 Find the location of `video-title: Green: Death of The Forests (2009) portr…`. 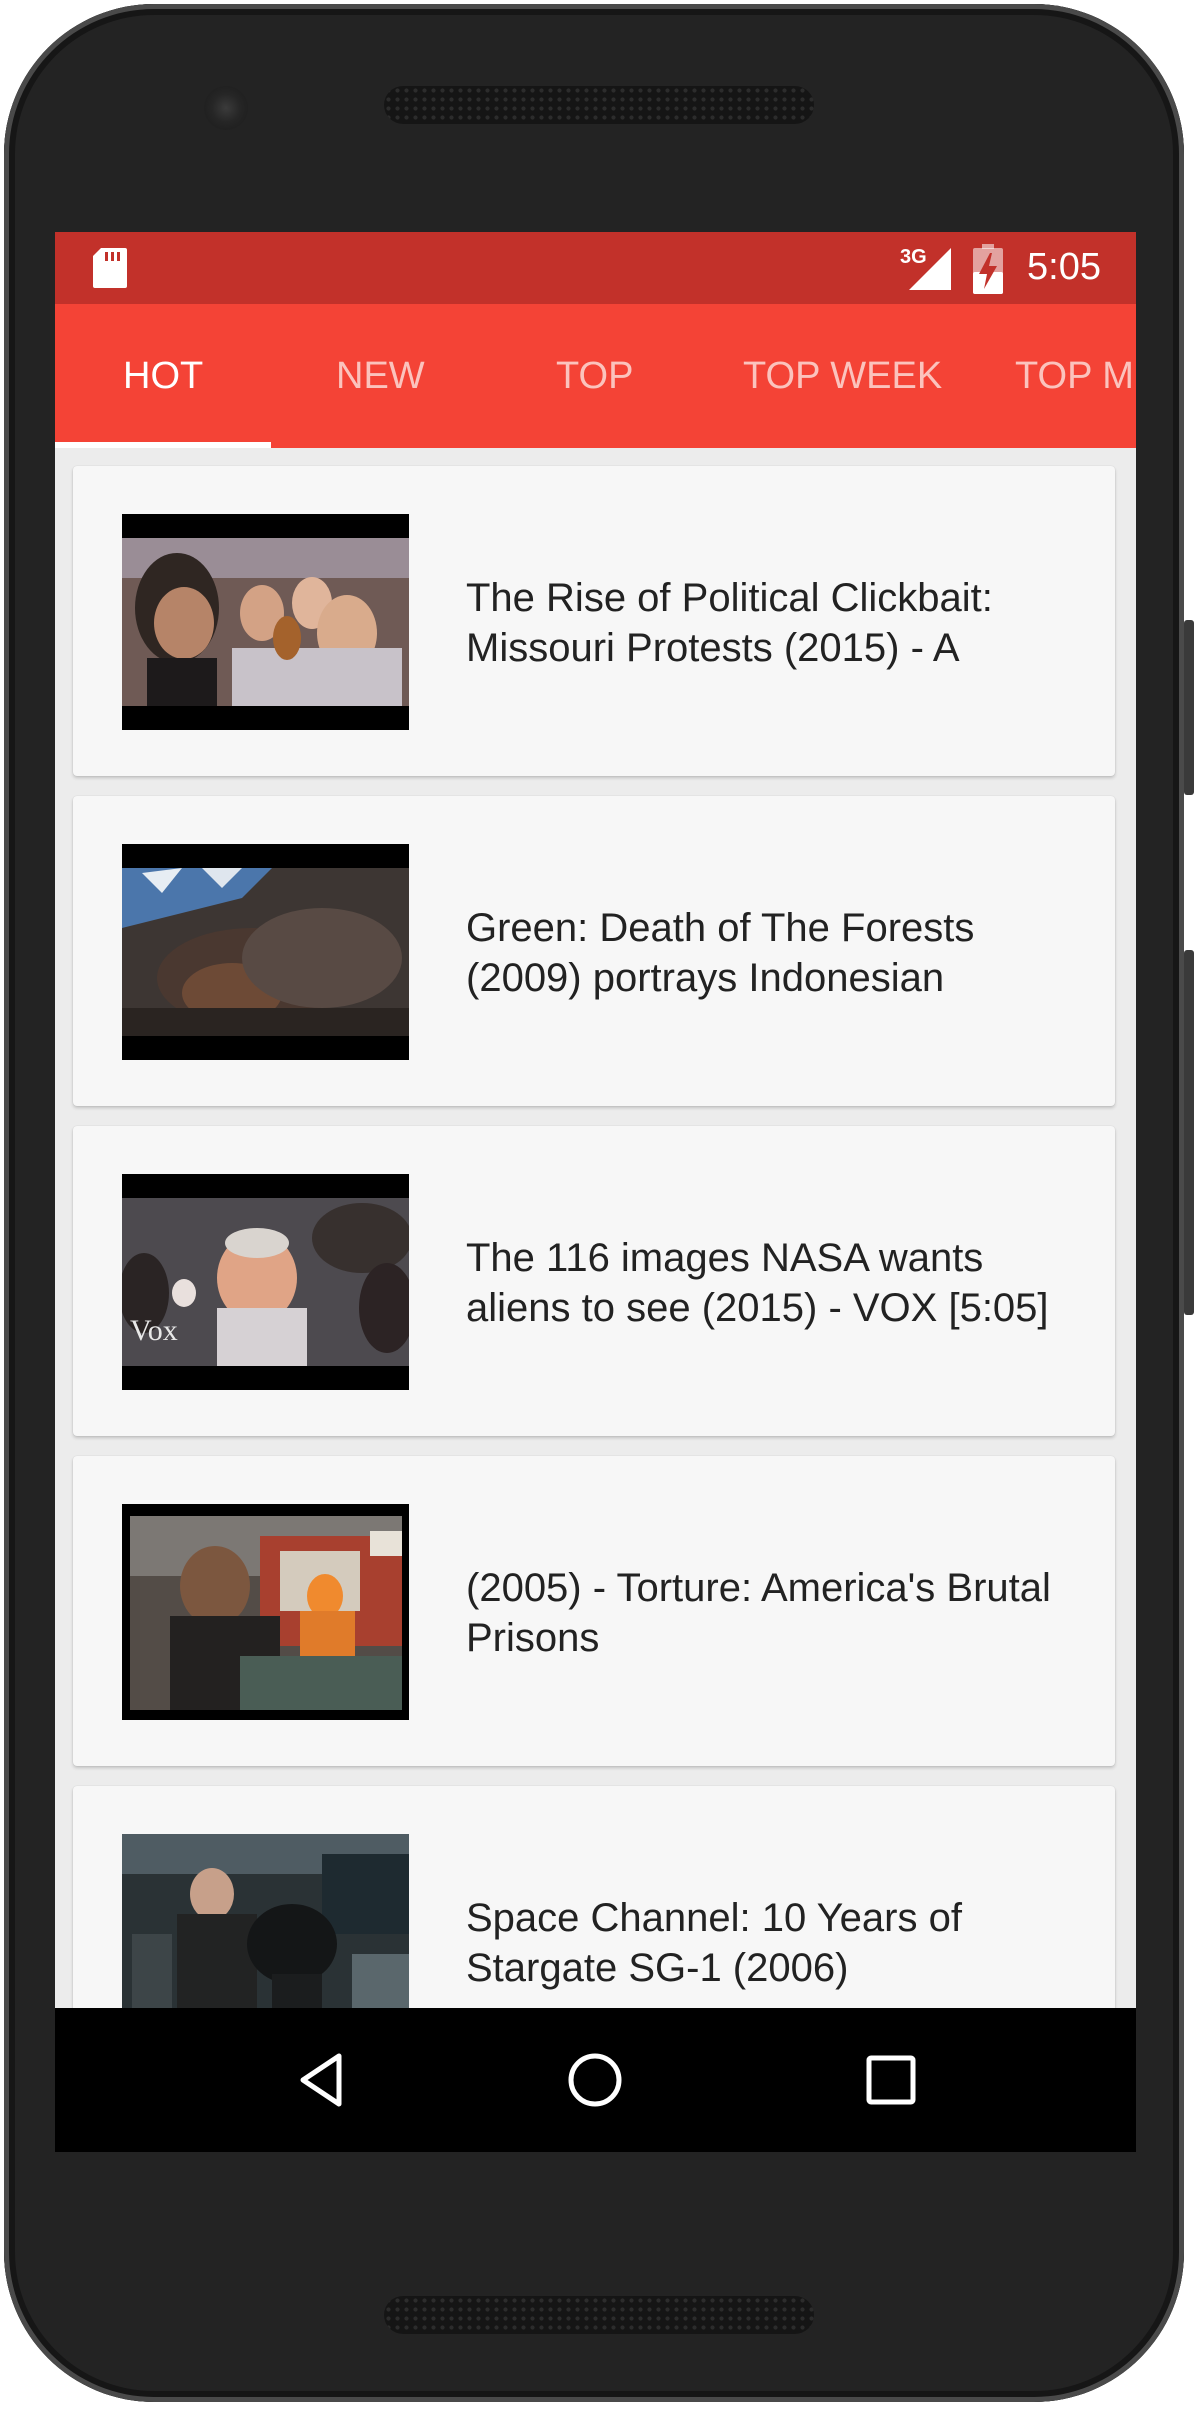

video-title: Green: Death of The Forests (2009) portr… is located at coordinates (720, 953).